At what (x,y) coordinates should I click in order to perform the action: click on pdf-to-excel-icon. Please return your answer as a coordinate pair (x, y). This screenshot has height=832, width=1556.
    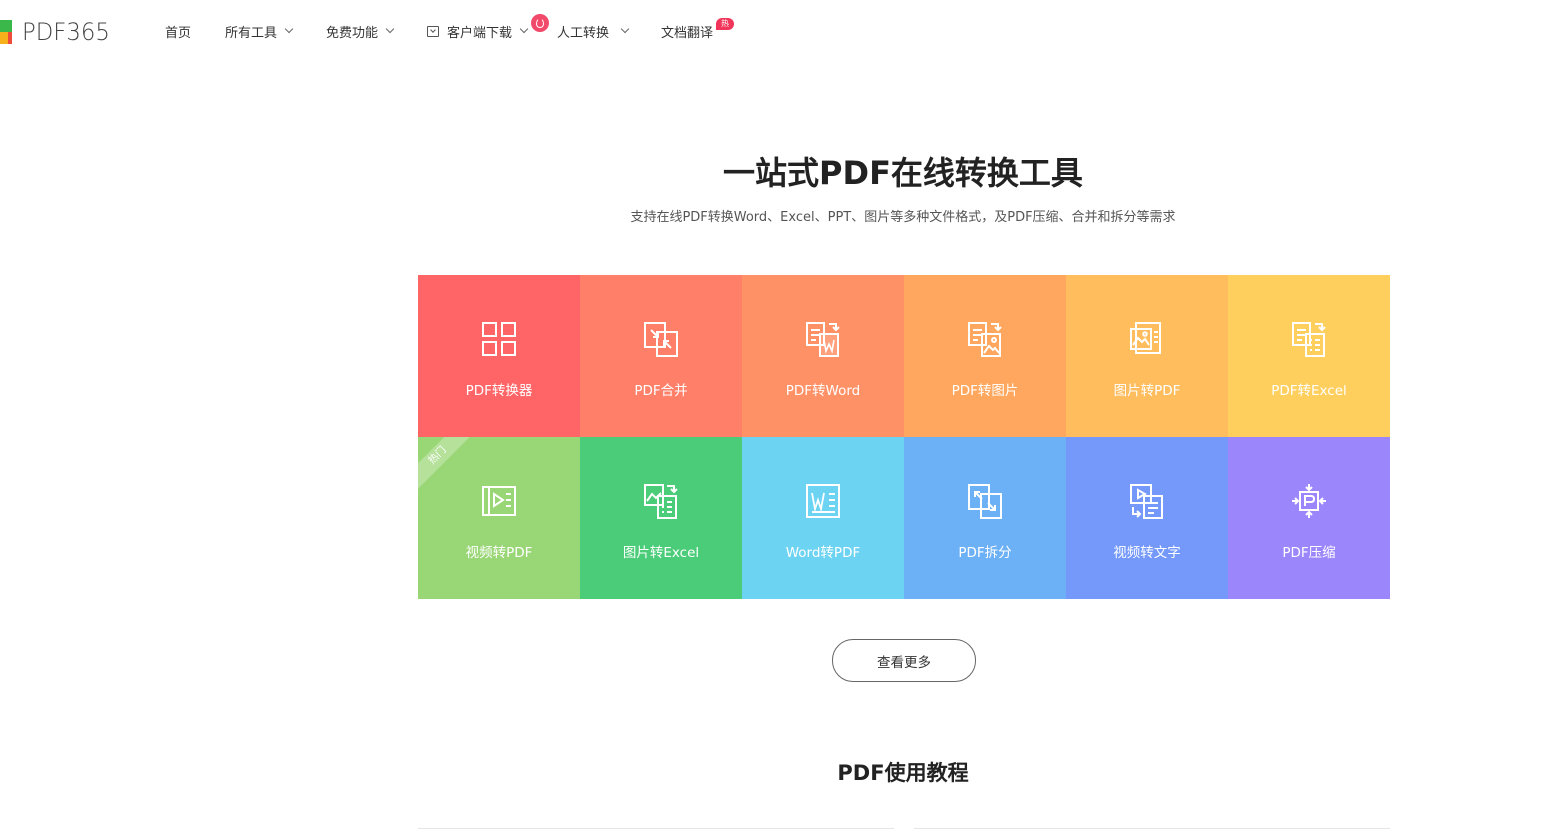
    Looking at the image, I should click on (1309, 339).